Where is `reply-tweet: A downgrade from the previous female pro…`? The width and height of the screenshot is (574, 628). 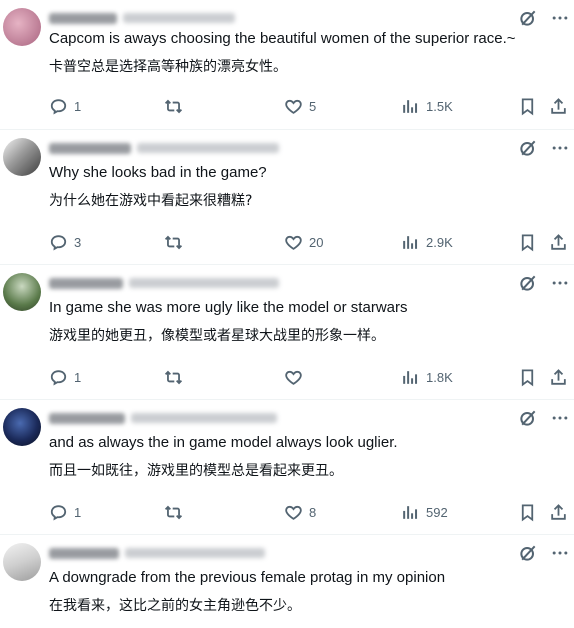
reply-tweet: A downgrade from the previous female pro… is located at coordinates (287, 581).